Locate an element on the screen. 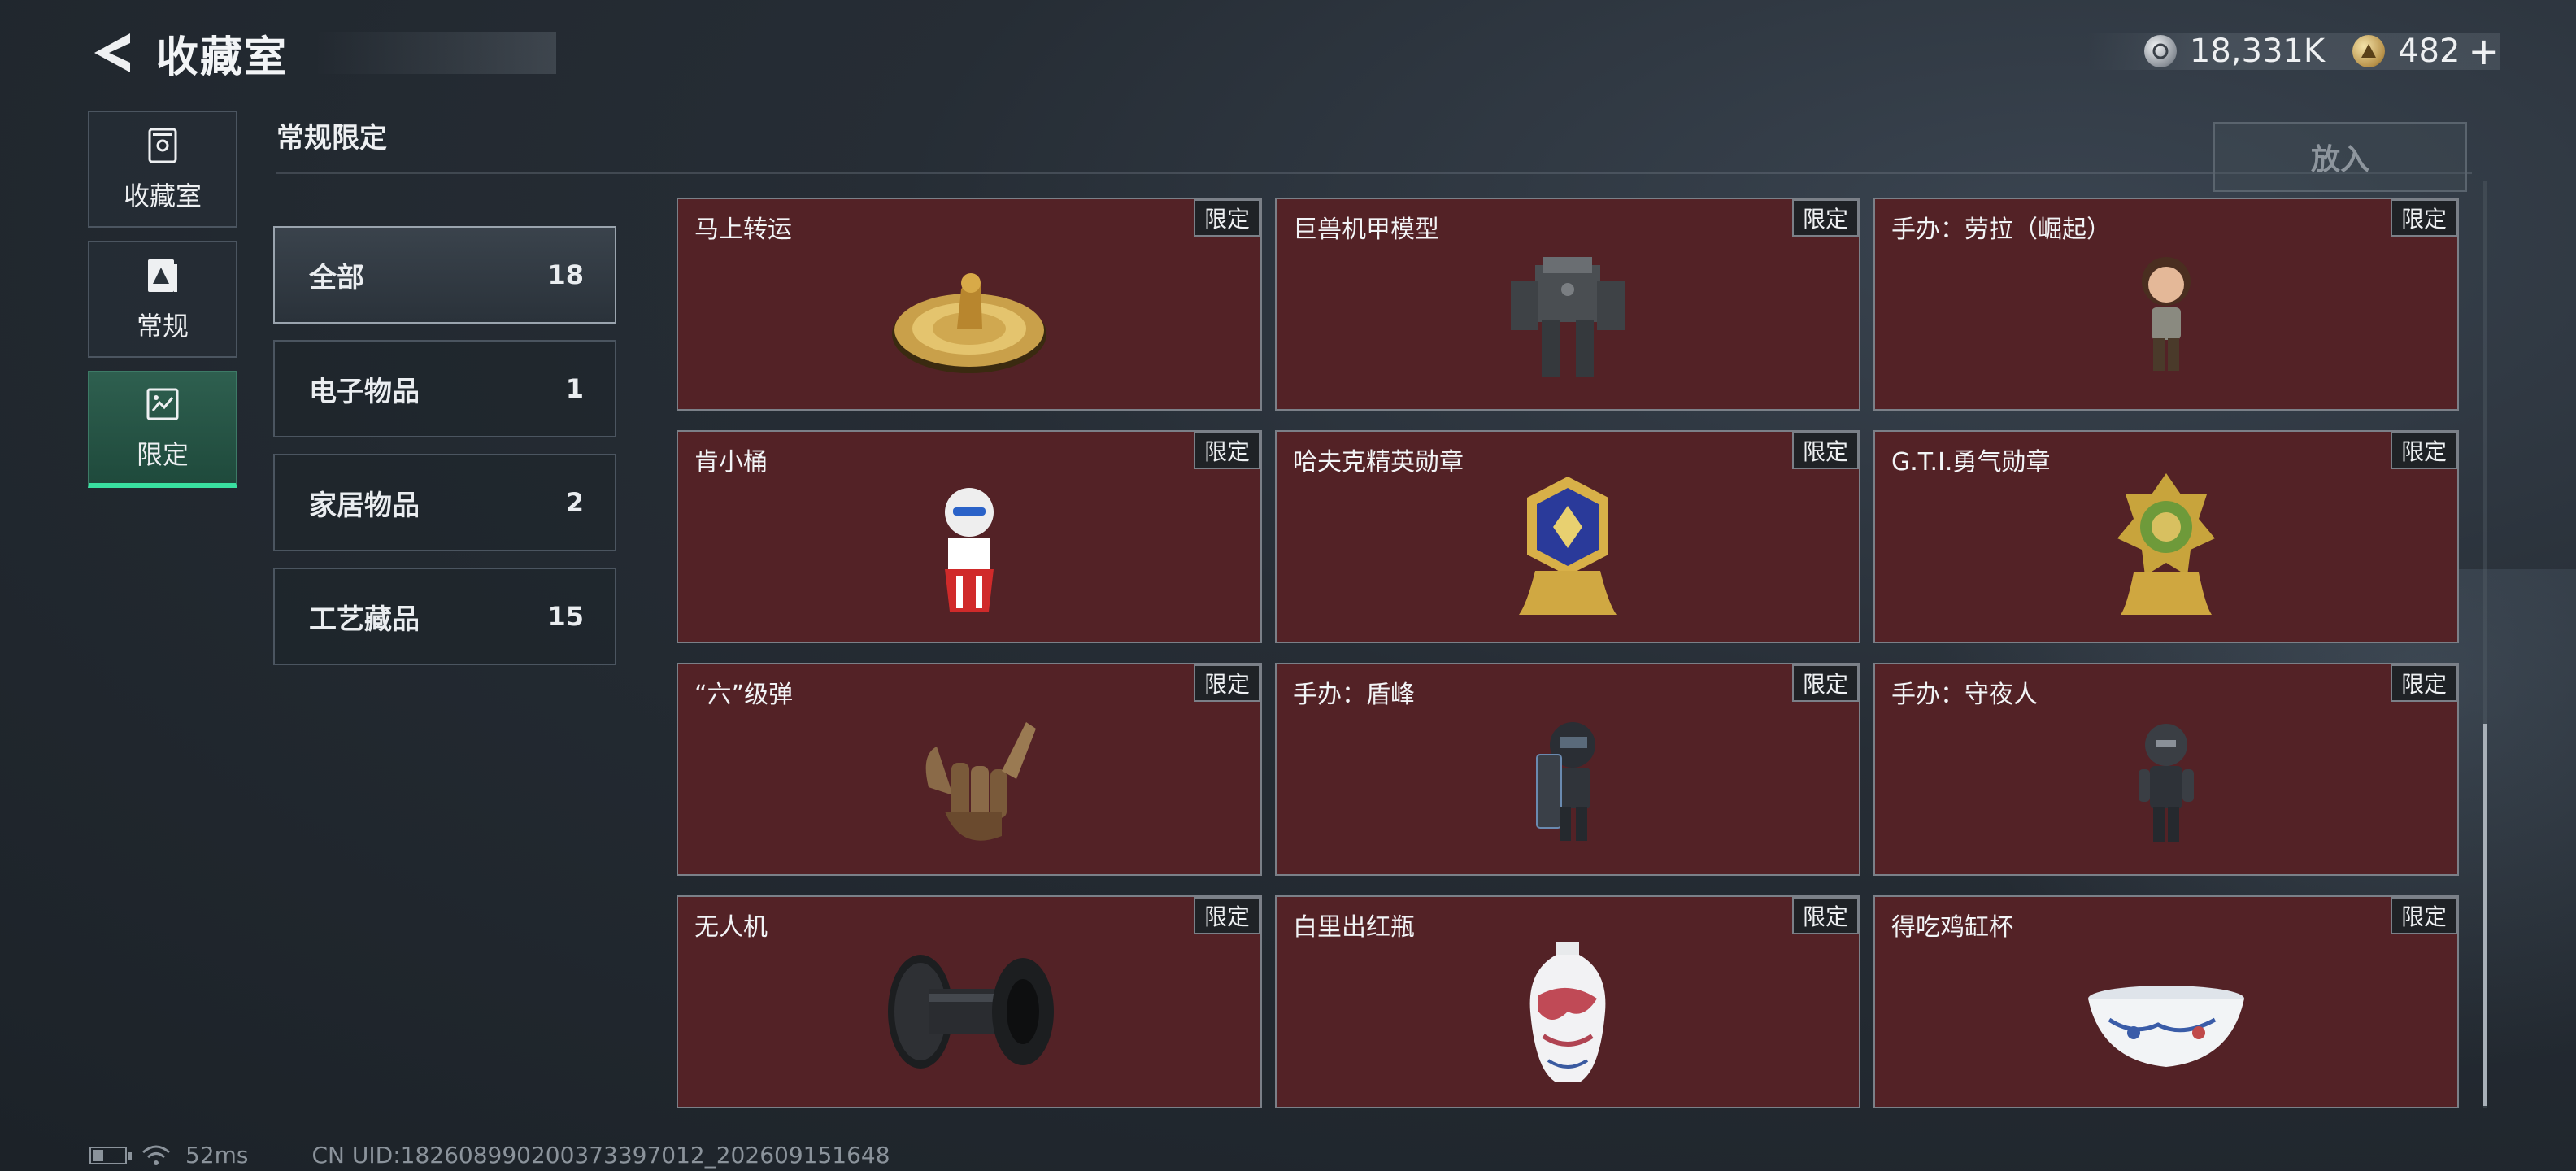 The image size is (2576, 1171). currency-bar: 18,331K 482 + is located at coordinates (2293, 51).